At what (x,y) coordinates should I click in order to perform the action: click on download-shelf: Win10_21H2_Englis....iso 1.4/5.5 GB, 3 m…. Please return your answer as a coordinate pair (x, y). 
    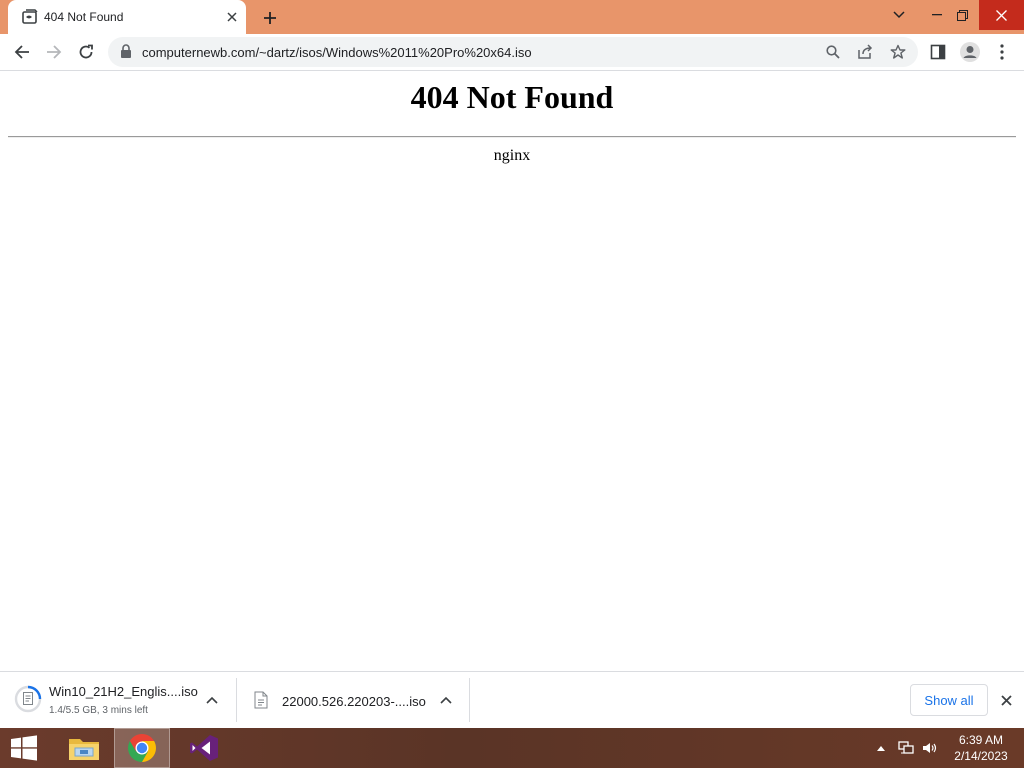
    Looking at the image, I should click on (512, 699).